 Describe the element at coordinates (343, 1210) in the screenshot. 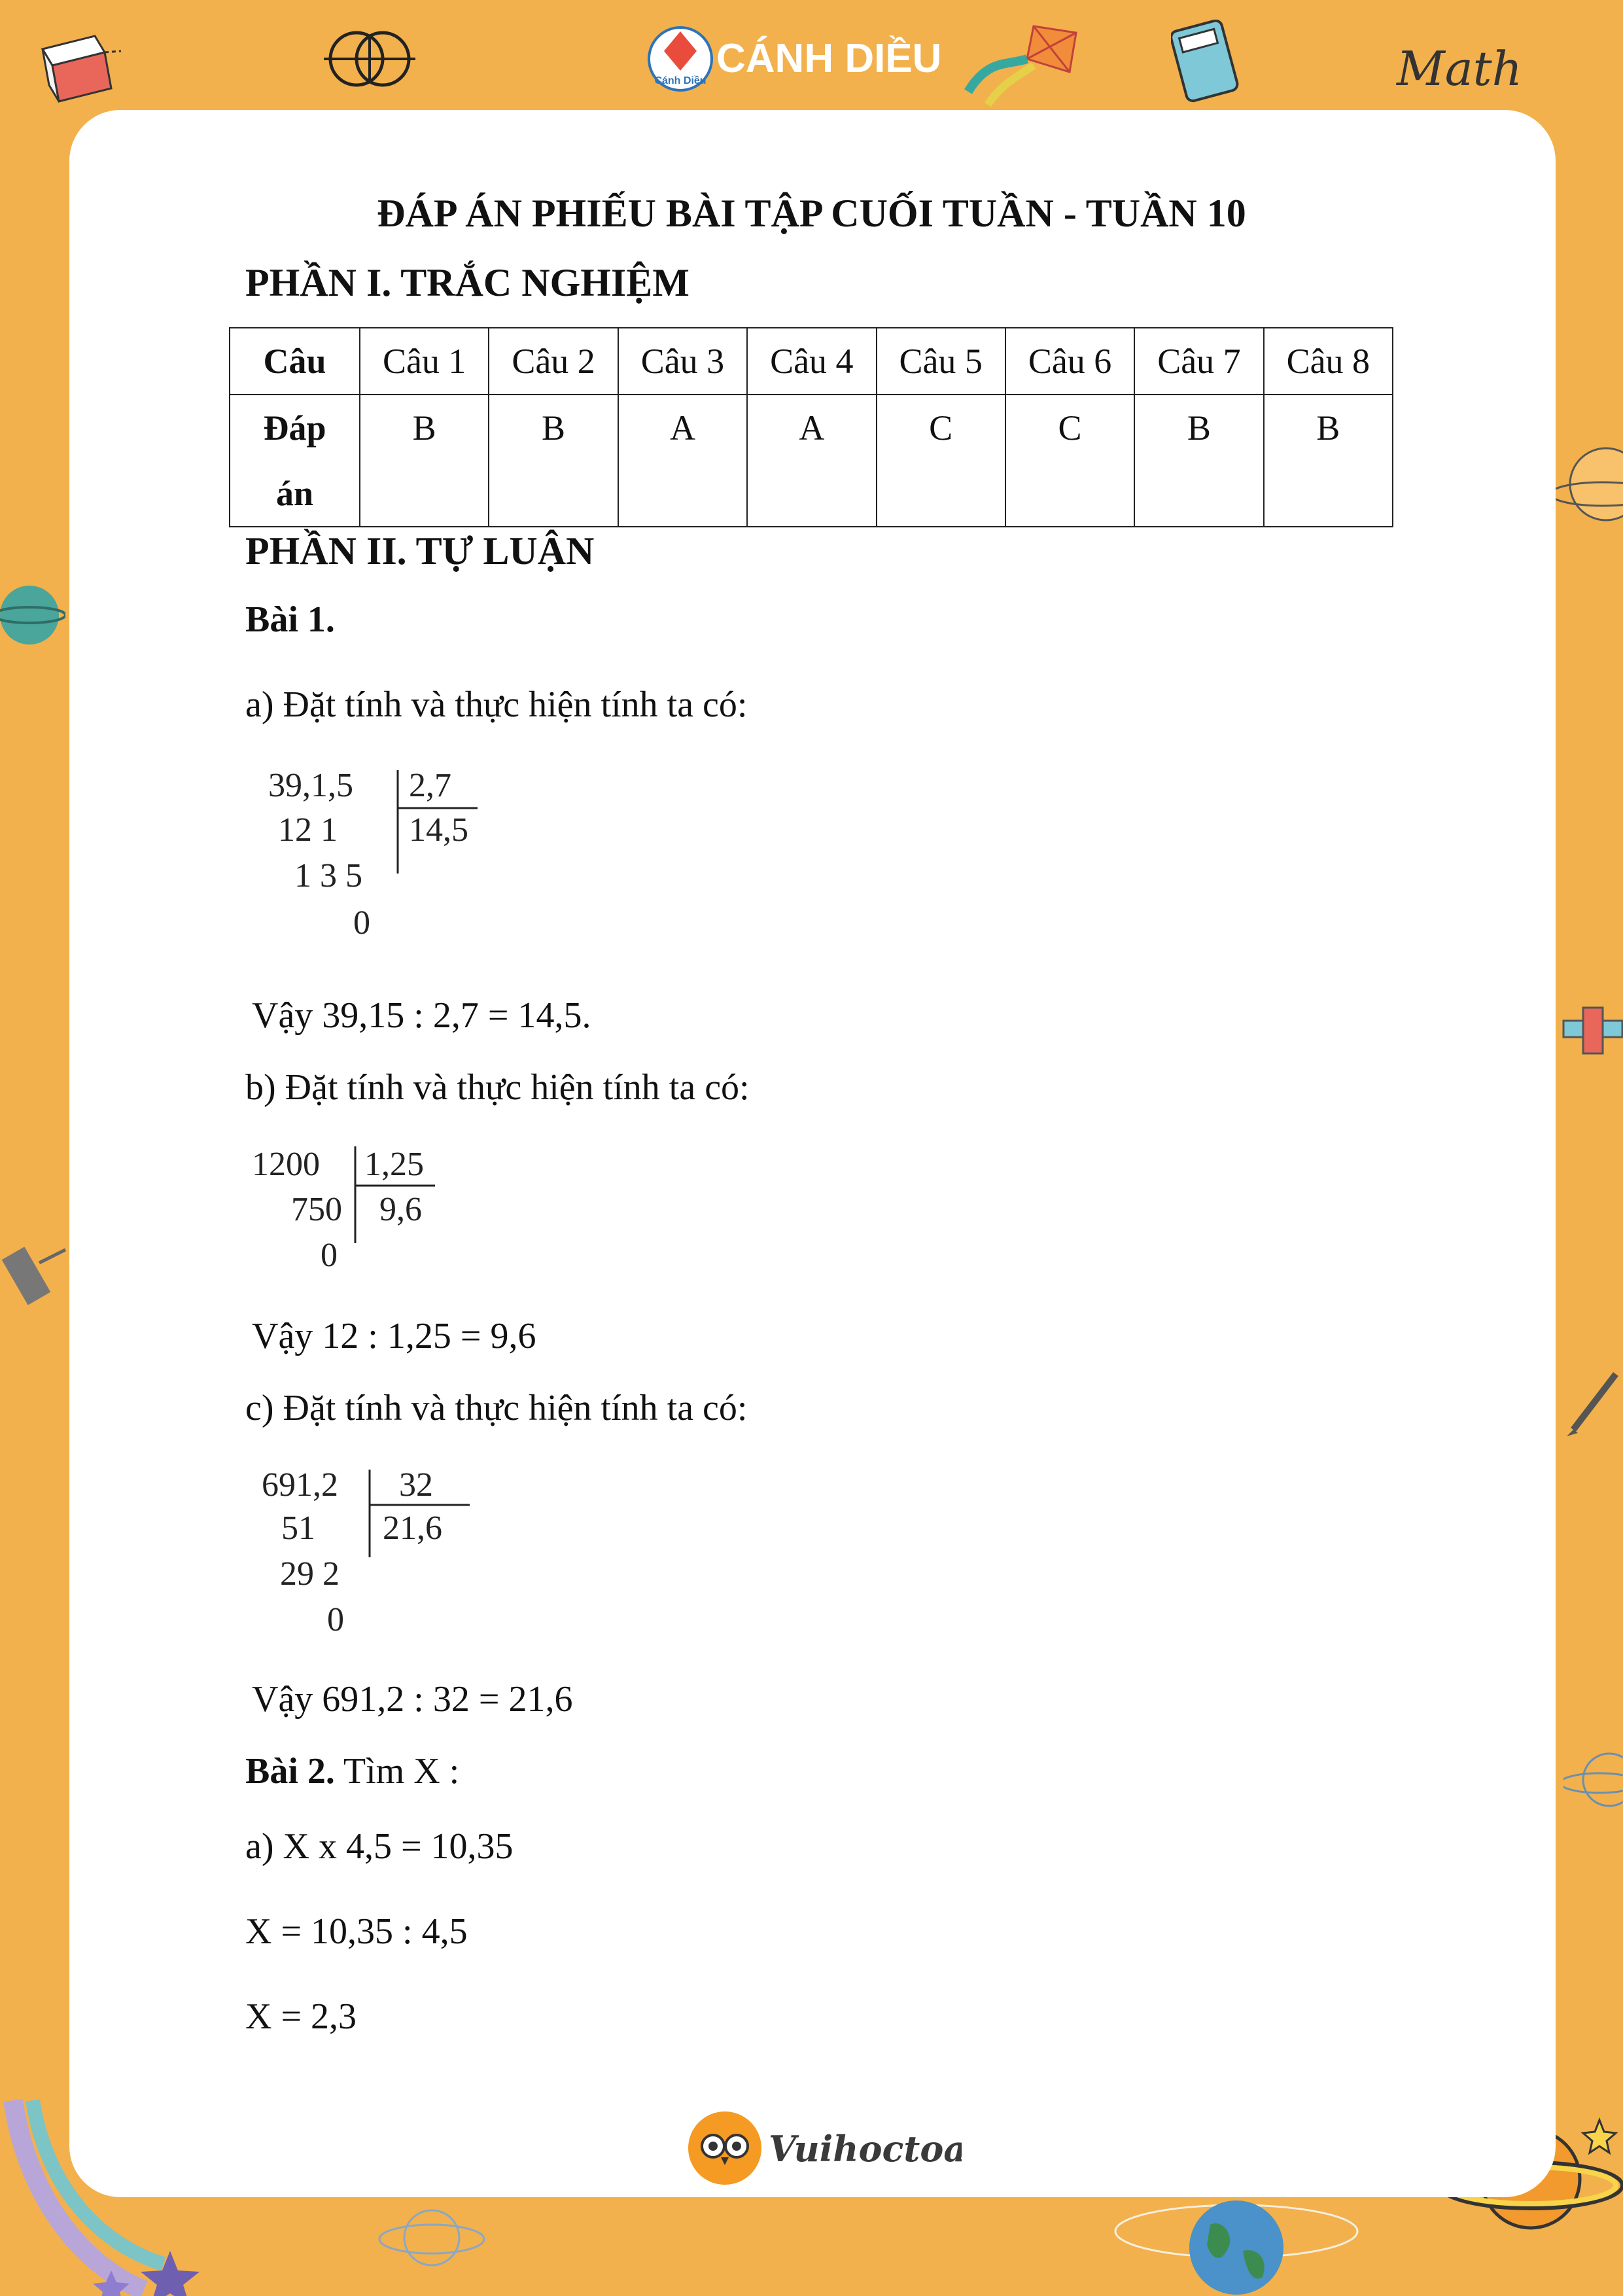

I see `long-division-b: 1200 1,25 9,6 750 0` at that location.